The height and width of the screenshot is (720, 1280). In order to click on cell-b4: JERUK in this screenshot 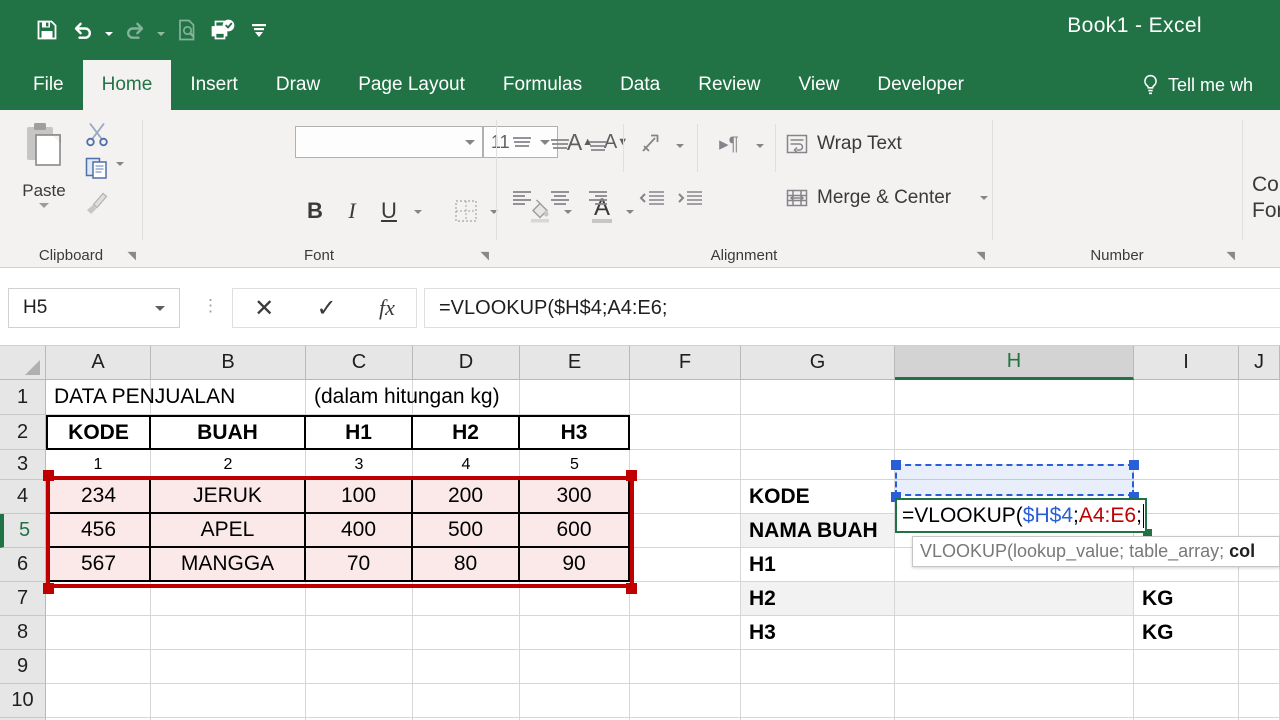, I will do `click(228, 497)`.